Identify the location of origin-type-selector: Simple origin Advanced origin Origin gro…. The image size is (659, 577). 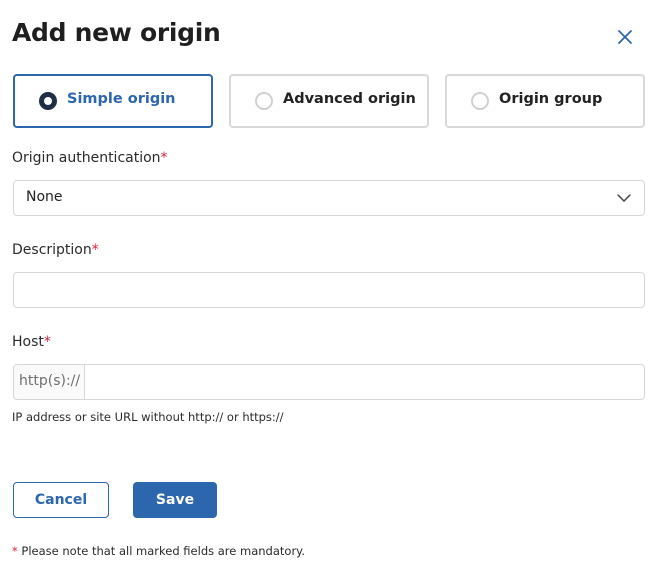
(329, 101).